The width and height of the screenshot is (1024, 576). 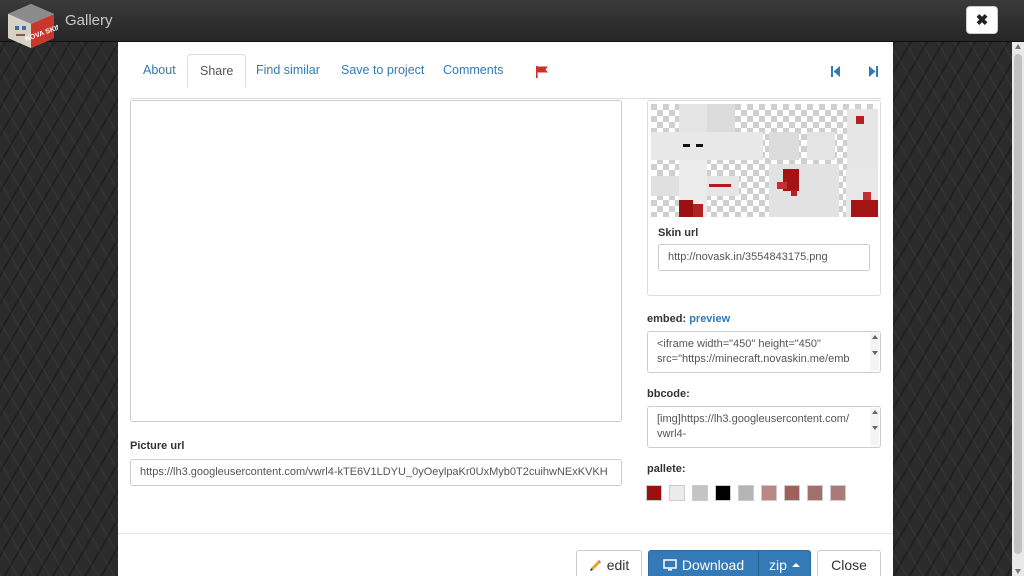 I want to click on edit-button-label: edit, so click(x=618, y=565).